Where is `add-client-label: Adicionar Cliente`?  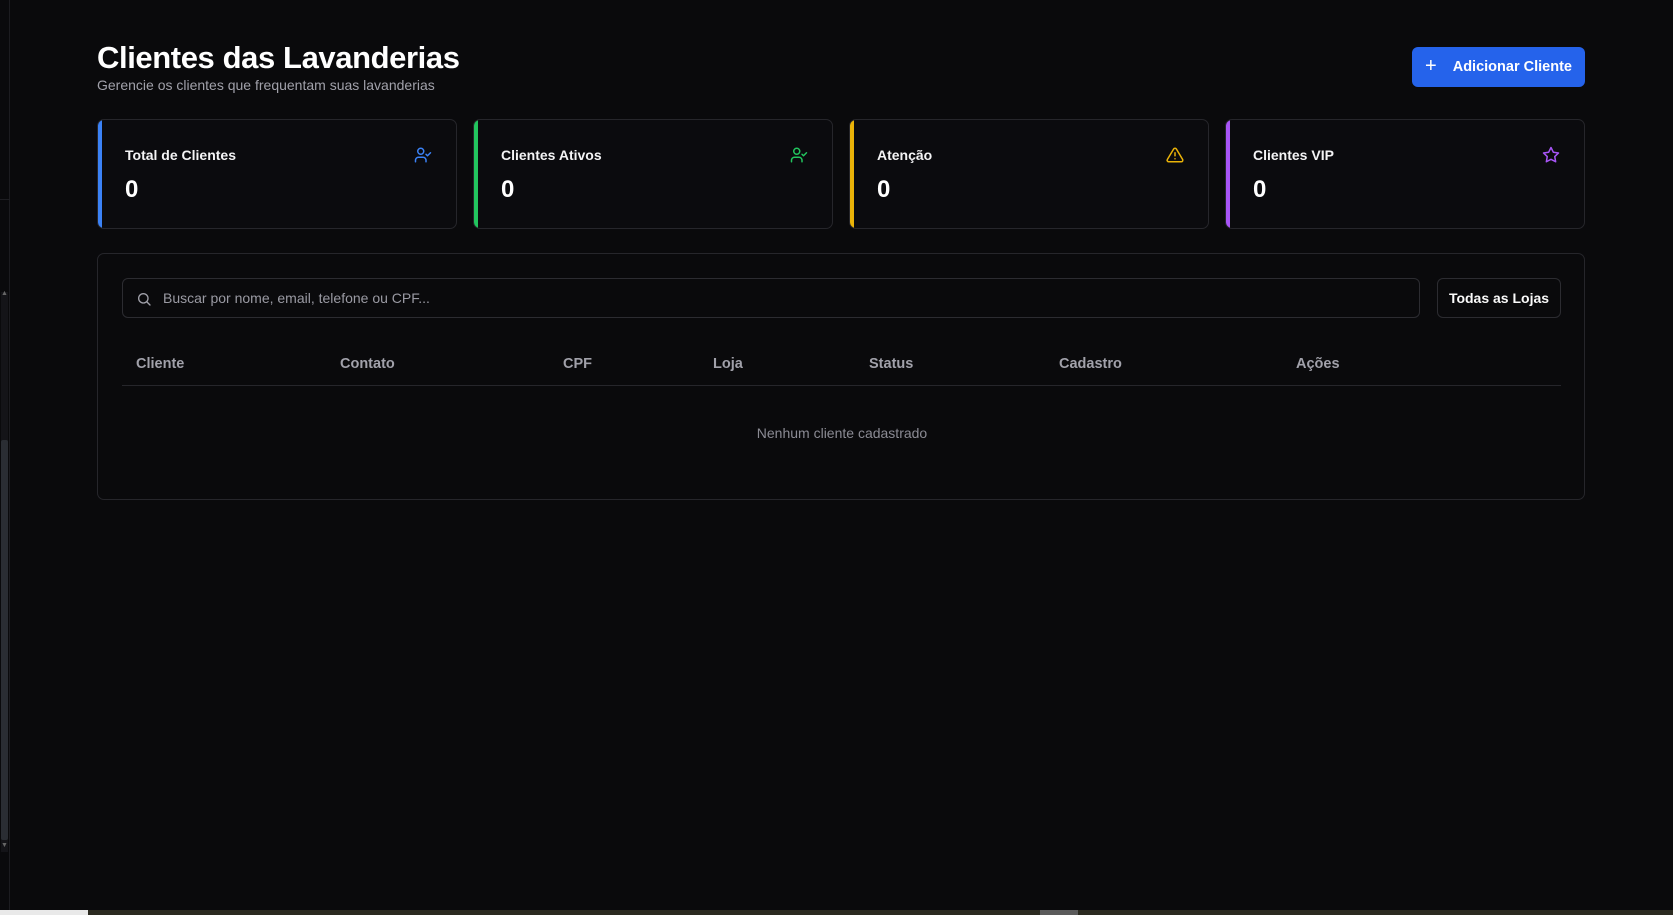 add-client-label: Adicionar Cliente is located at coordinates (1512, 67).